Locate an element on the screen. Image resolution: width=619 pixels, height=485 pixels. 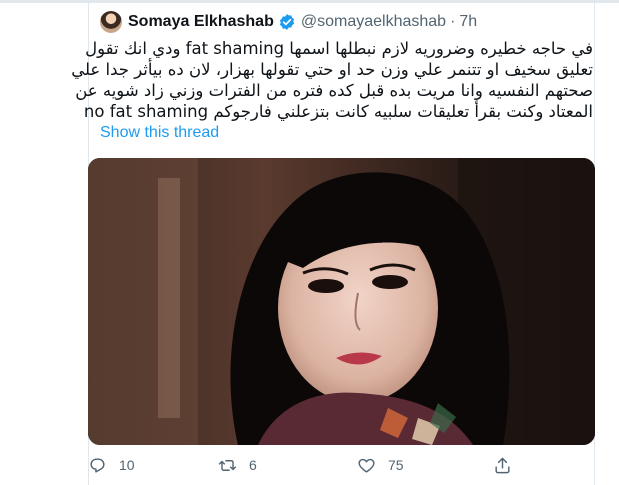
author-display-name: Somaya Elkhashab is located at coordinates (201, 22).